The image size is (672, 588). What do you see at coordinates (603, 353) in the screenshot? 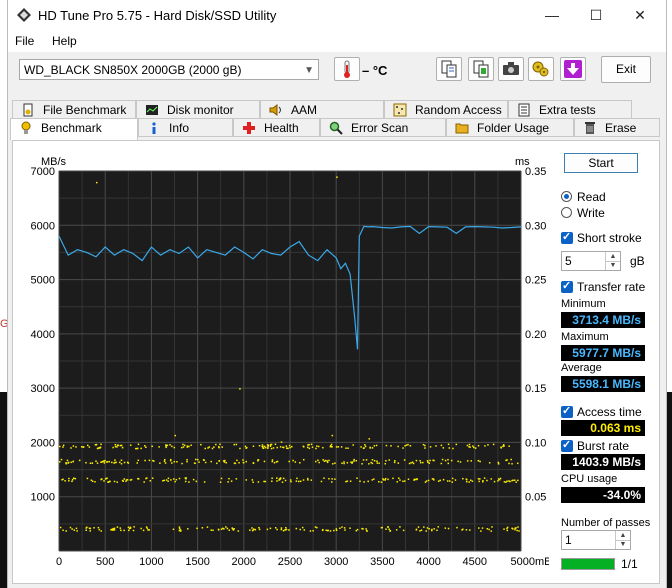
I see `maximum-value: 5977.7 MB/s` at bounding box center [603, 353].